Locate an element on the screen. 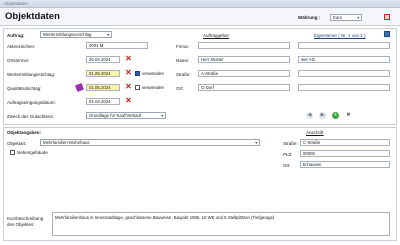 Image resolution: width=400 pixels, height=245 pixels. objektart-label: Objektart: is located at coordinates (17, 143).